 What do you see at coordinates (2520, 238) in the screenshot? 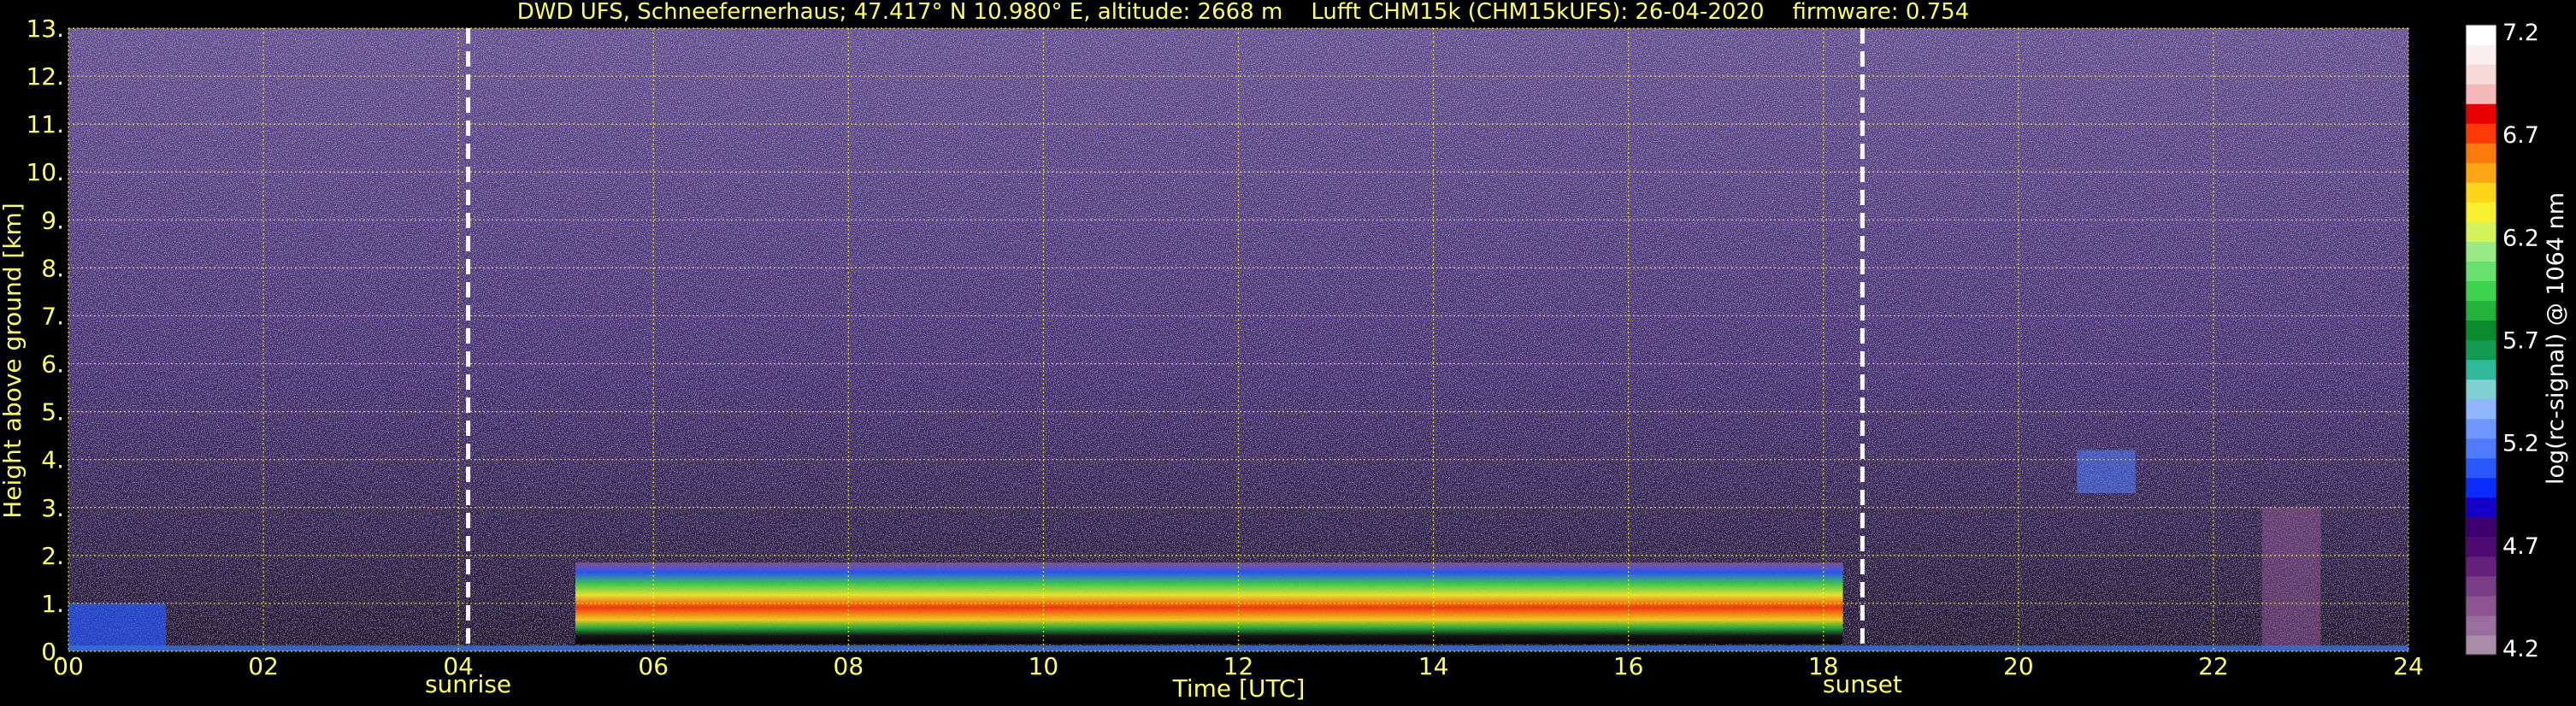
I see `colorbar-tick-label: 6.2` at bounding box center [2520, 238].